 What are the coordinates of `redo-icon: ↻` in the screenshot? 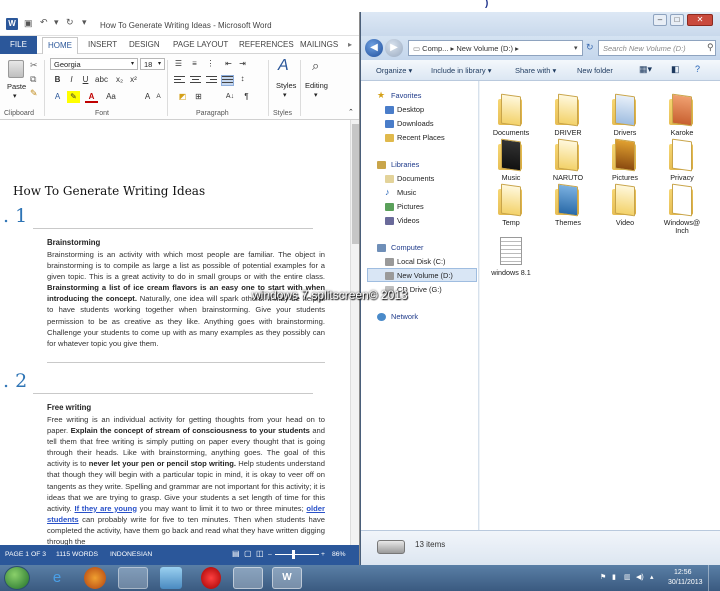 It's located at (70, 22).